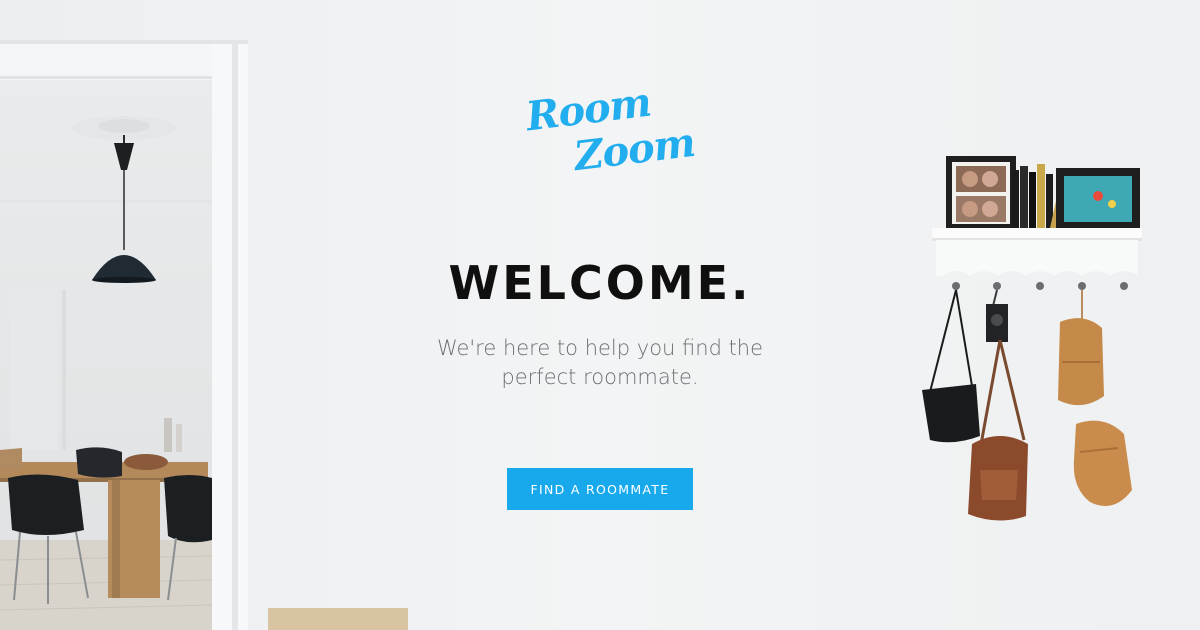  Describe the element at coordinates (600, 489) in the screenshot. I see `find-roommate-button: FIND A ROOMMATE` at that location.